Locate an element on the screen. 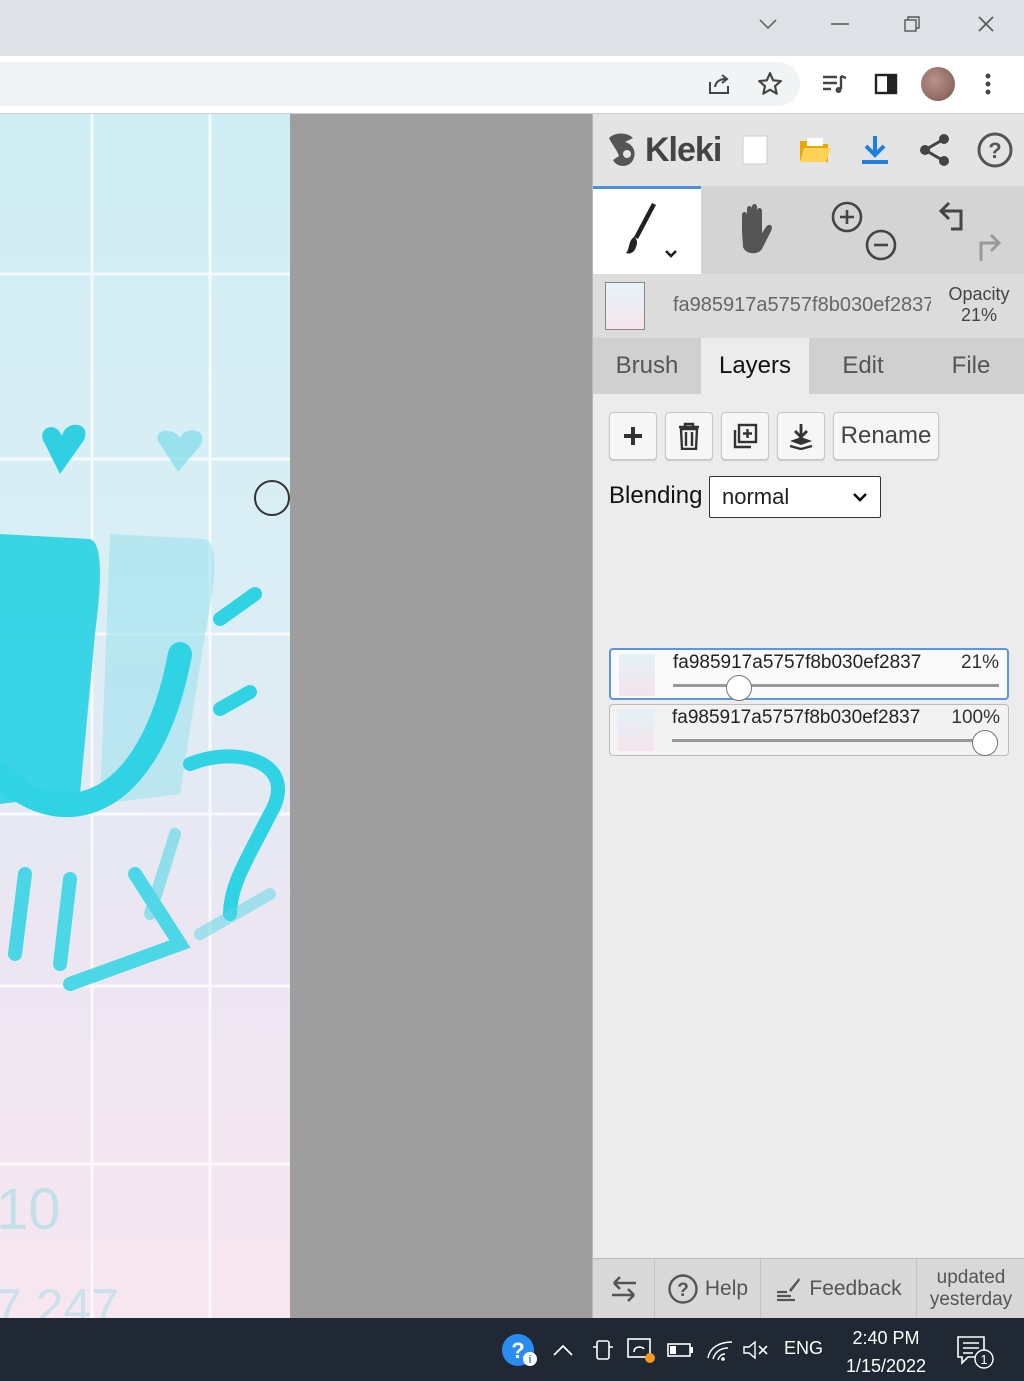  browser-toolbar is located at coordinates (512, 85).